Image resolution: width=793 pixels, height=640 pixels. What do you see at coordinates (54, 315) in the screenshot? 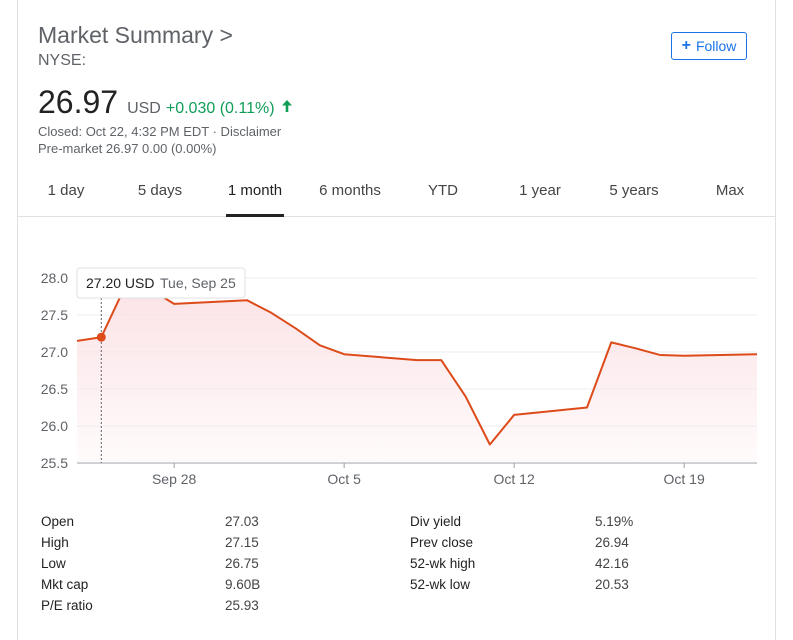
I see `y-tick-label: 27.5` at bounding box center [54, 315].